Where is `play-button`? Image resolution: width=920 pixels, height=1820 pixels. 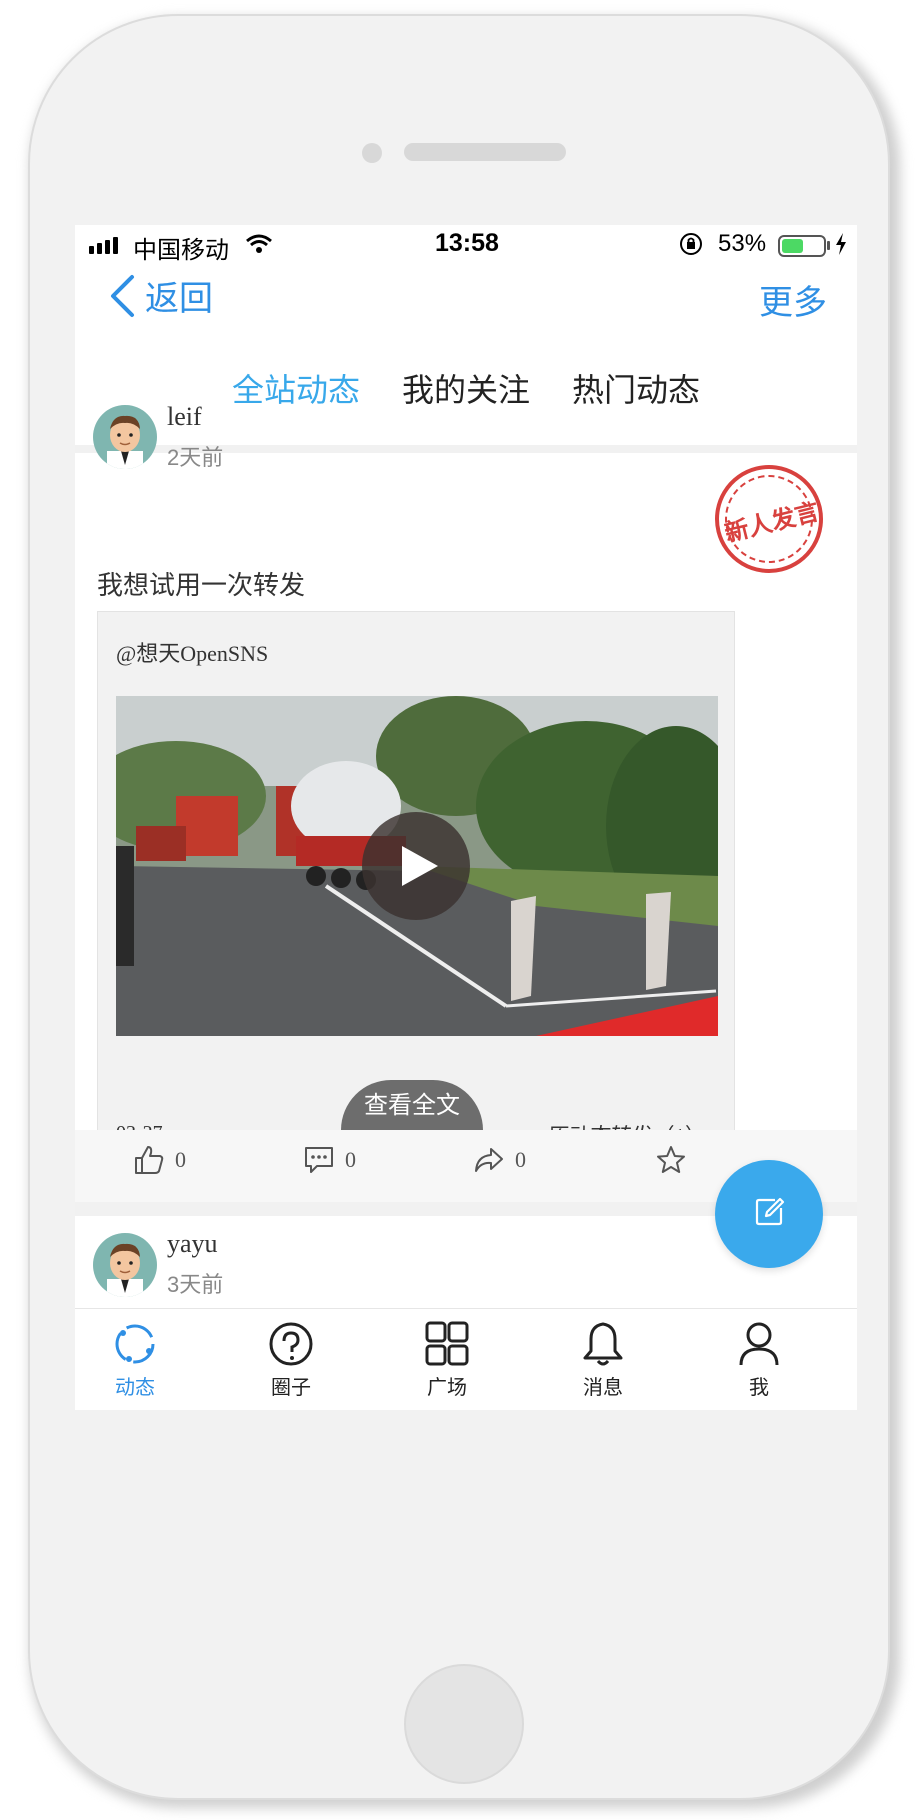 play-button is located at coordinates (416, 866).